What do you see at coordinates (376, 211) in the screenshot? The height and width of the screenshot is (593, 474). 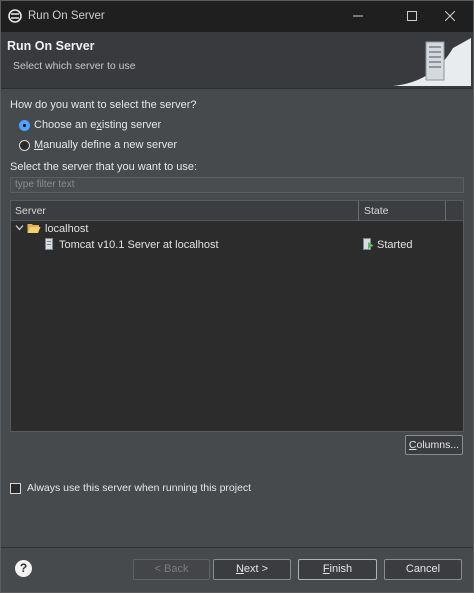 I see `column-header-state: State` at bounding box center [376, 211].